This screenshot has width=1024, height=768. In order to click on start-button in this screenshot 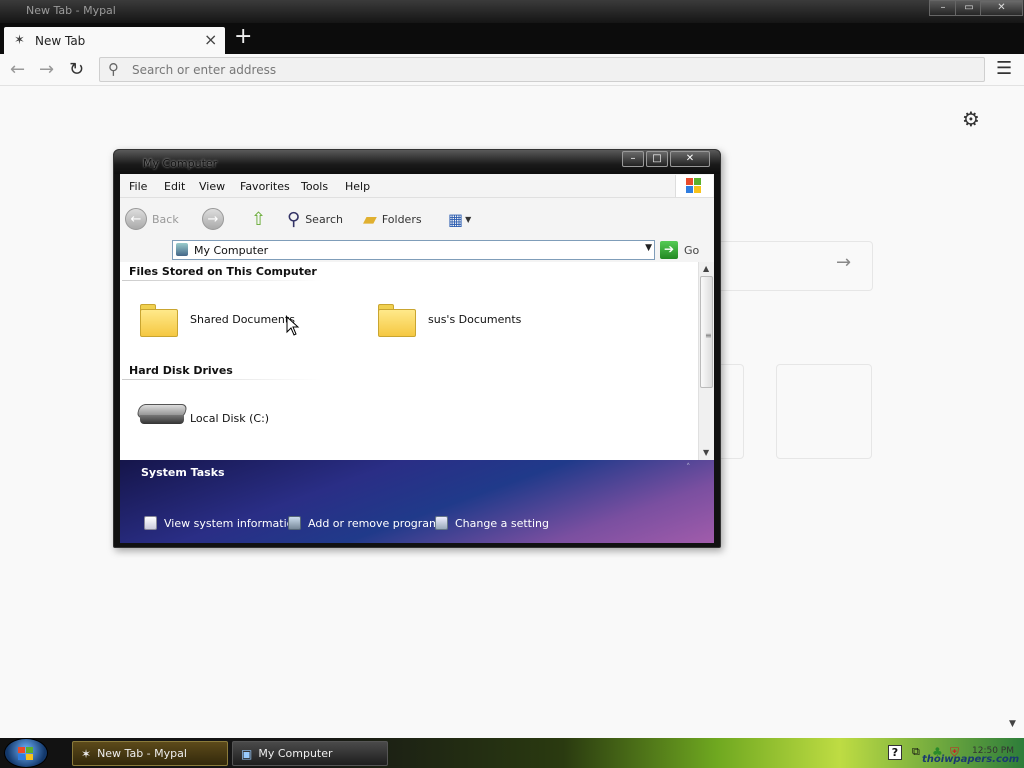, I will do `click(26, 753)`.